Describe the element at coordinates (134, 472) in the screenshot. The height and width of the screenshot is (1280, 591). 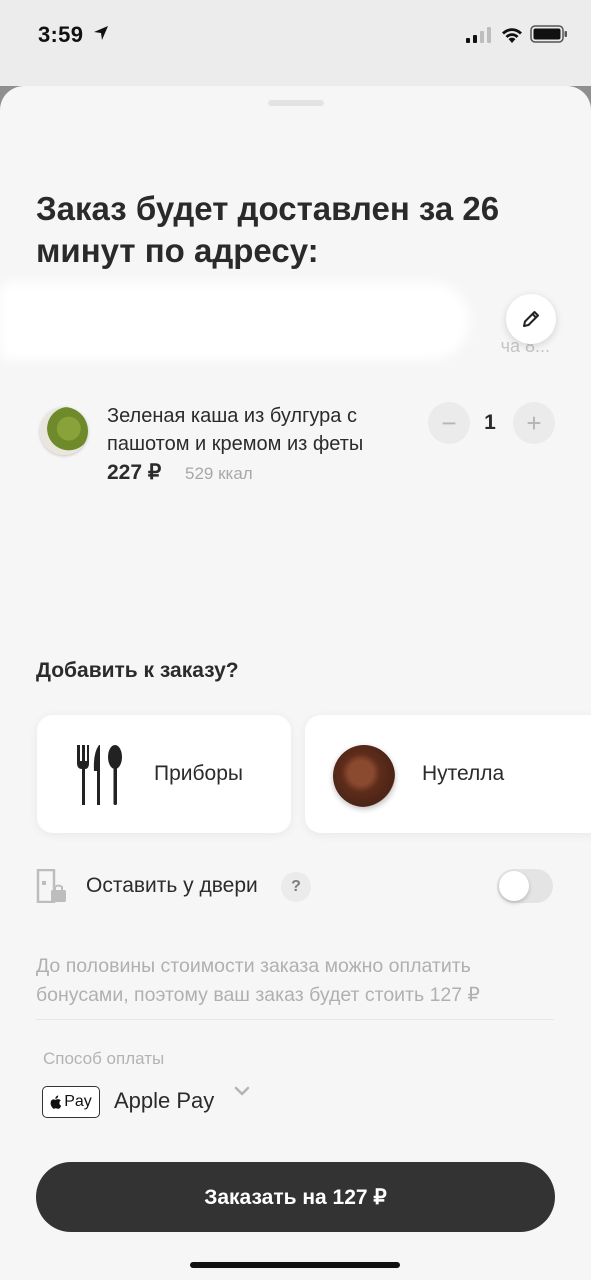
I see `dish-price: 227 ₽` at that location.